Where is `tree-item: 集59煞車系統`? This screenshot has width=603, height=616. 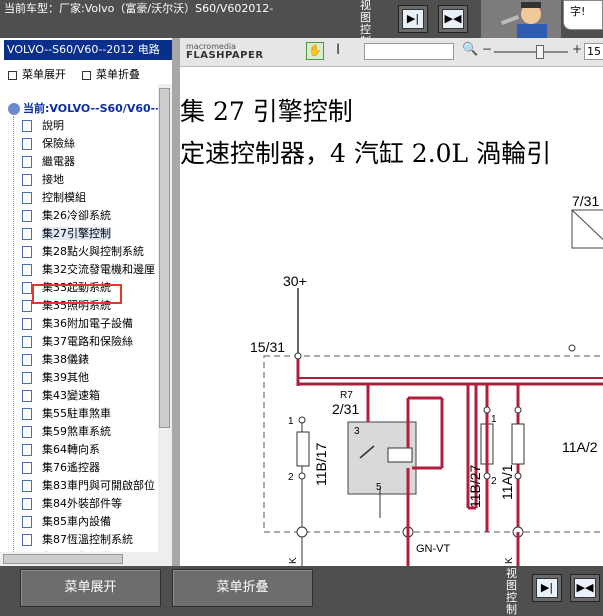 tree-item: 集59煞車系統 is located at coordinates (66, 432).